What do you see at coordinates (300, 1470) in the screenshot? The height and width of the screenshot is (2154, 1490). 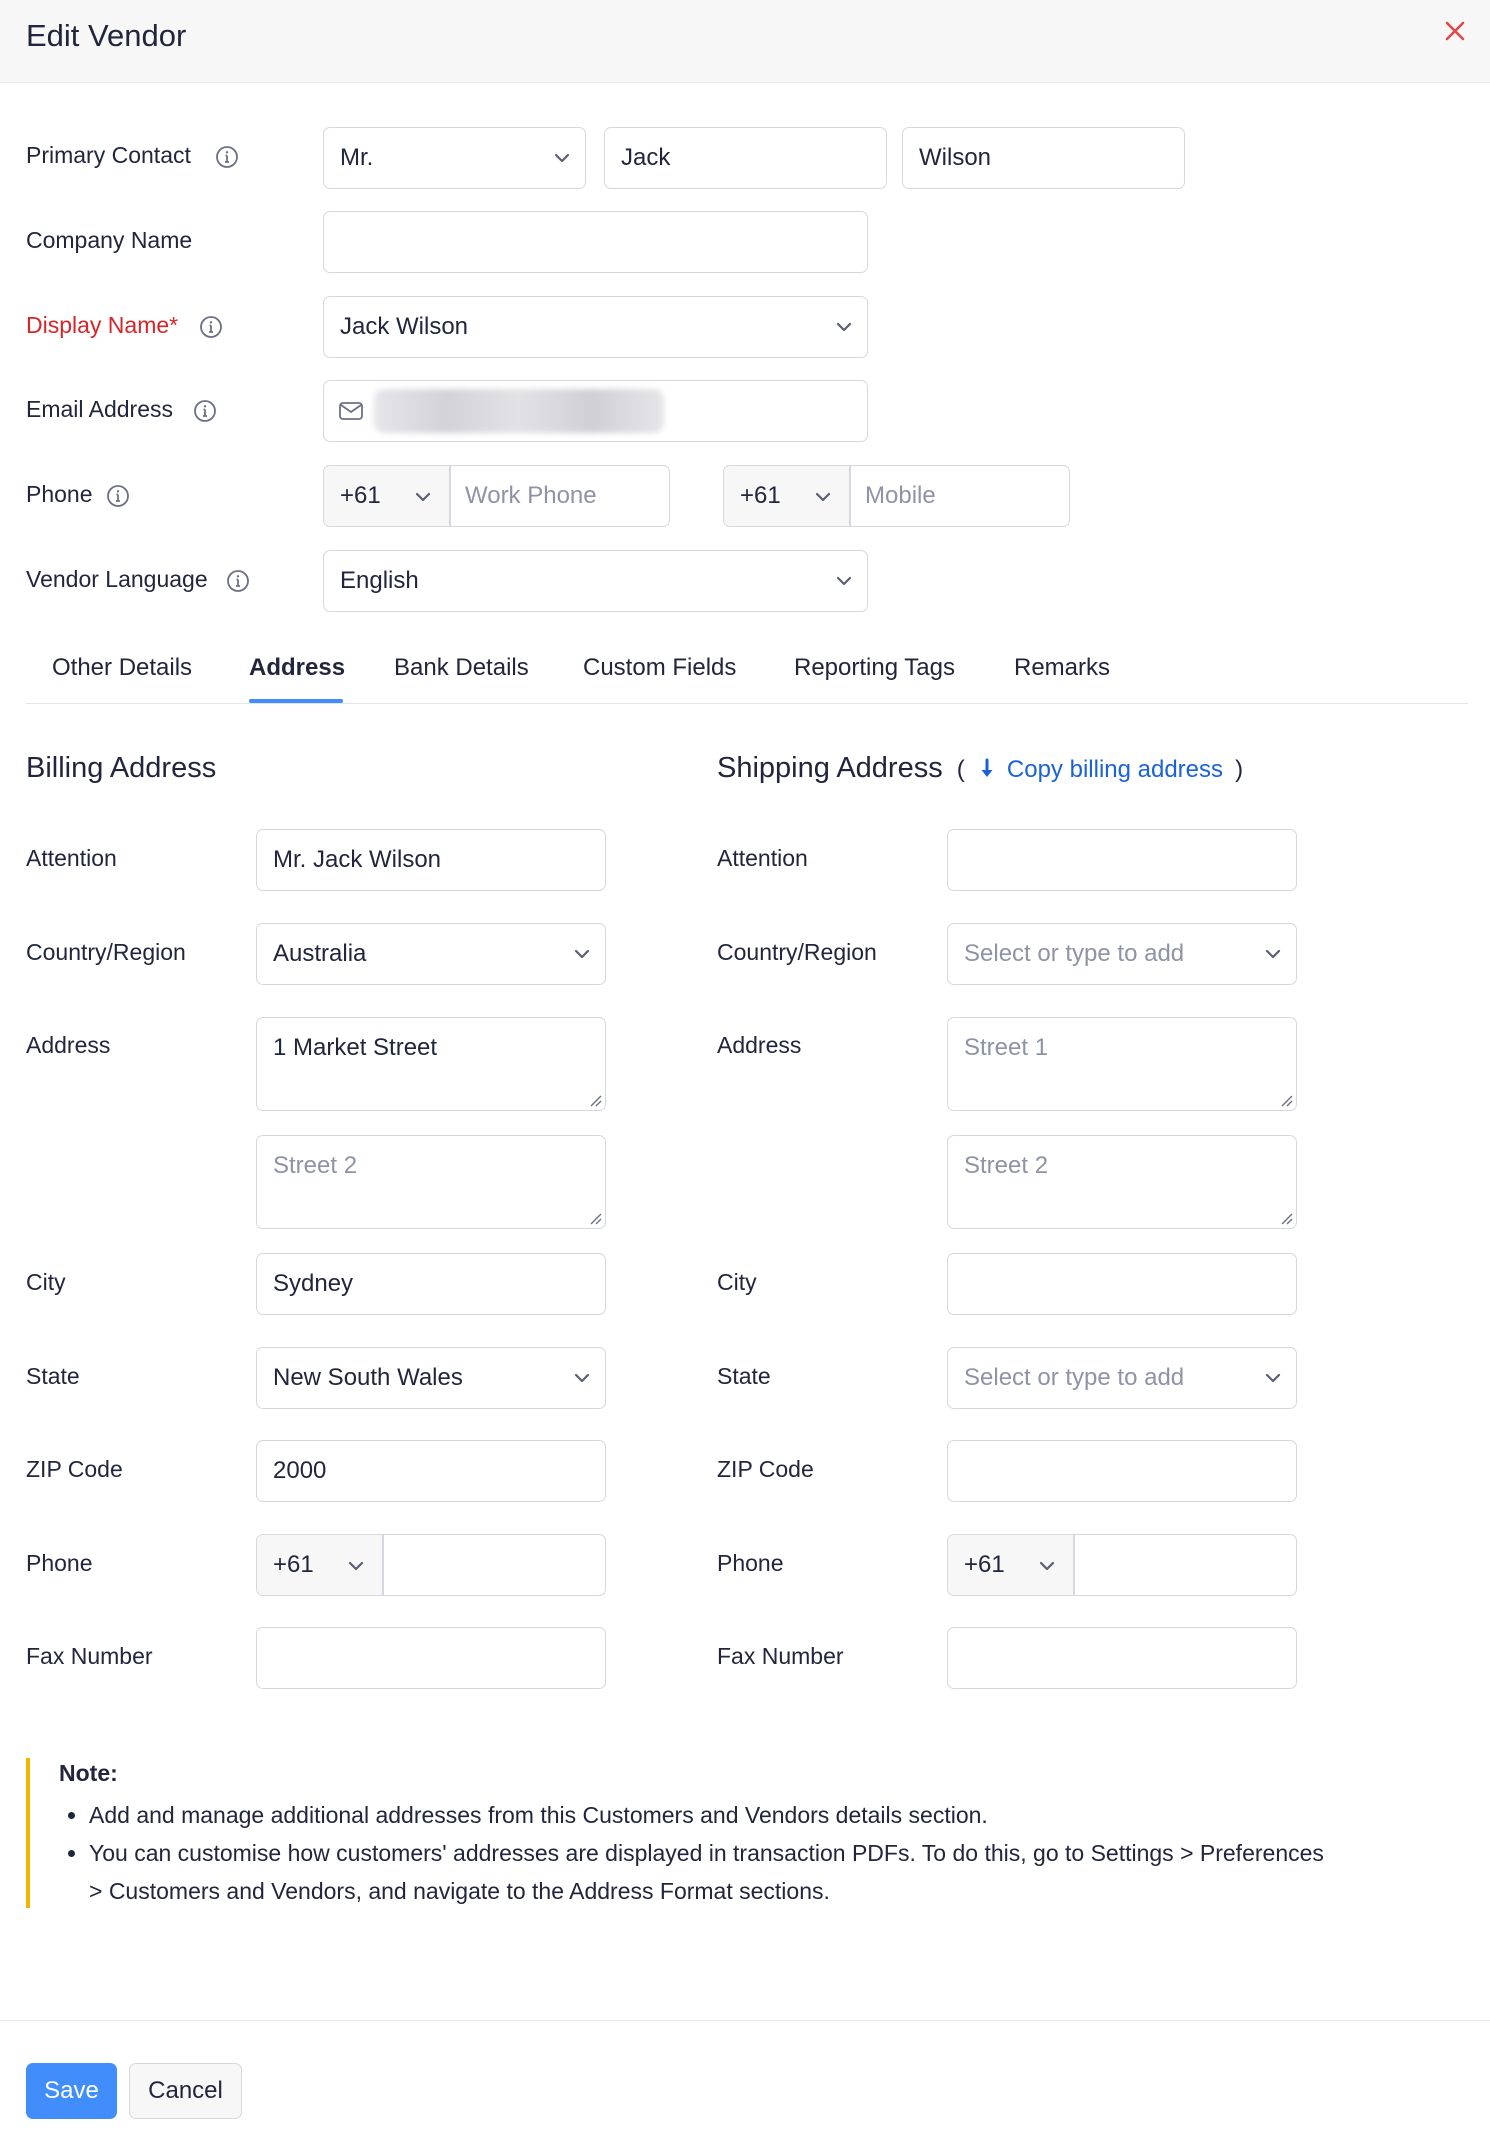 I see `billing-zip-value: 2000` at bounding box center [300, 1470].